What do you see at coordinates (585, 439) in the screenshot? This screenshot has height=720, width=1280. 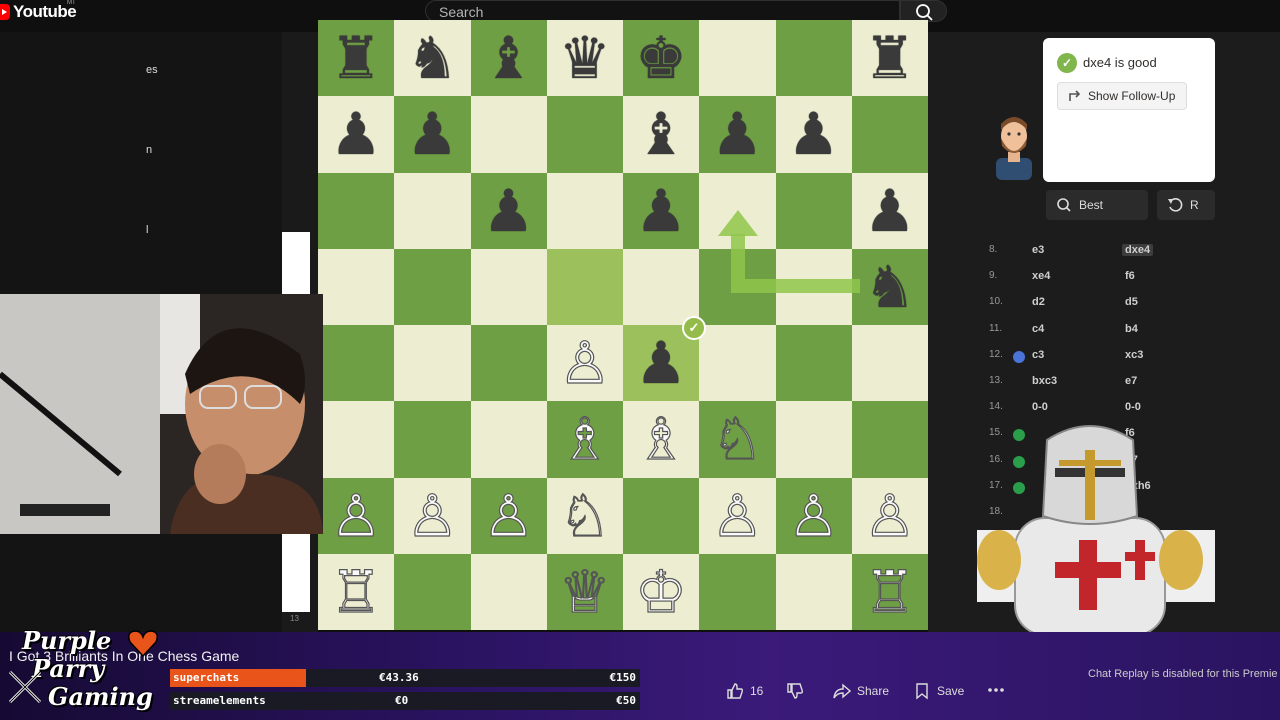 I see `white-piece-d3: ♗` at bounding box center [585, 439].